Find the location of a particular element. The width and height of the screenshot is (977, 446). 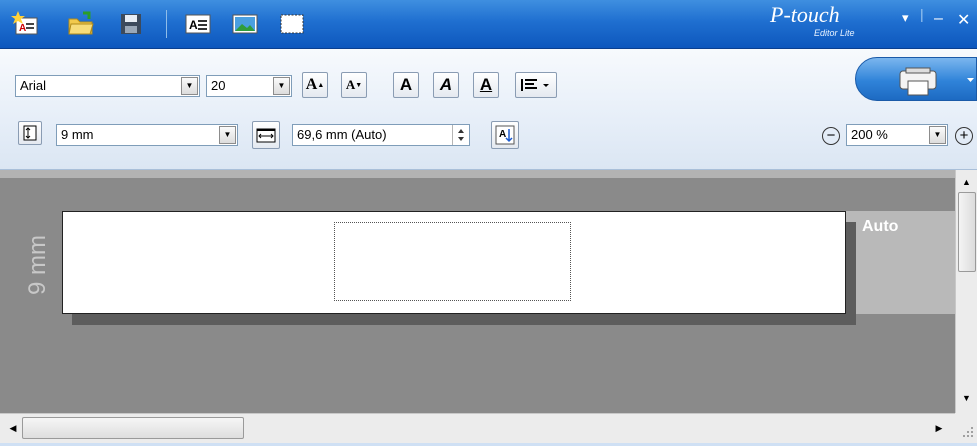

minimize-button: – is located at coordinates (938, 19).